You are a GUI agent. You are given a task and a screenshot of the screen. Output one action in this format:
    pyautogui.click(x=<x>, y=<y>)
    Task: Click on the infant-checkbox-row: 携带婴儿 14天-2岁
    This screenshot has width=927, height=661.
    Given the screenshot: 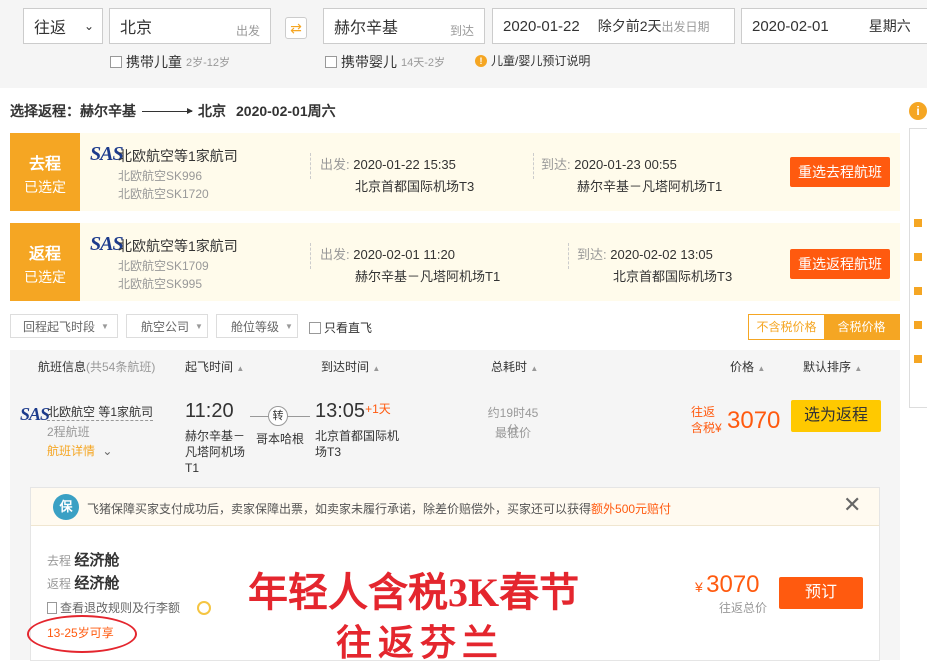 What is the action you would take?
    pyautogui.click(x=385, y=62)
    